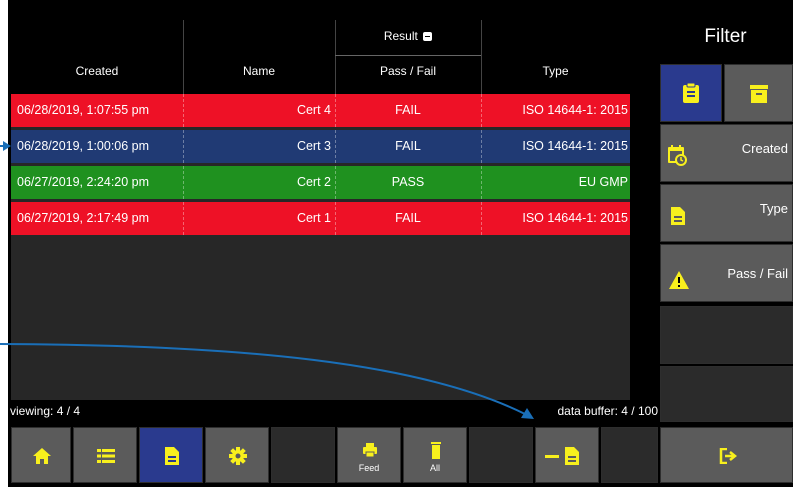 This screenshot has height=487, width=797. I want to click on filter-pass-fail-label: Pass / Fail, so click(757, 273).